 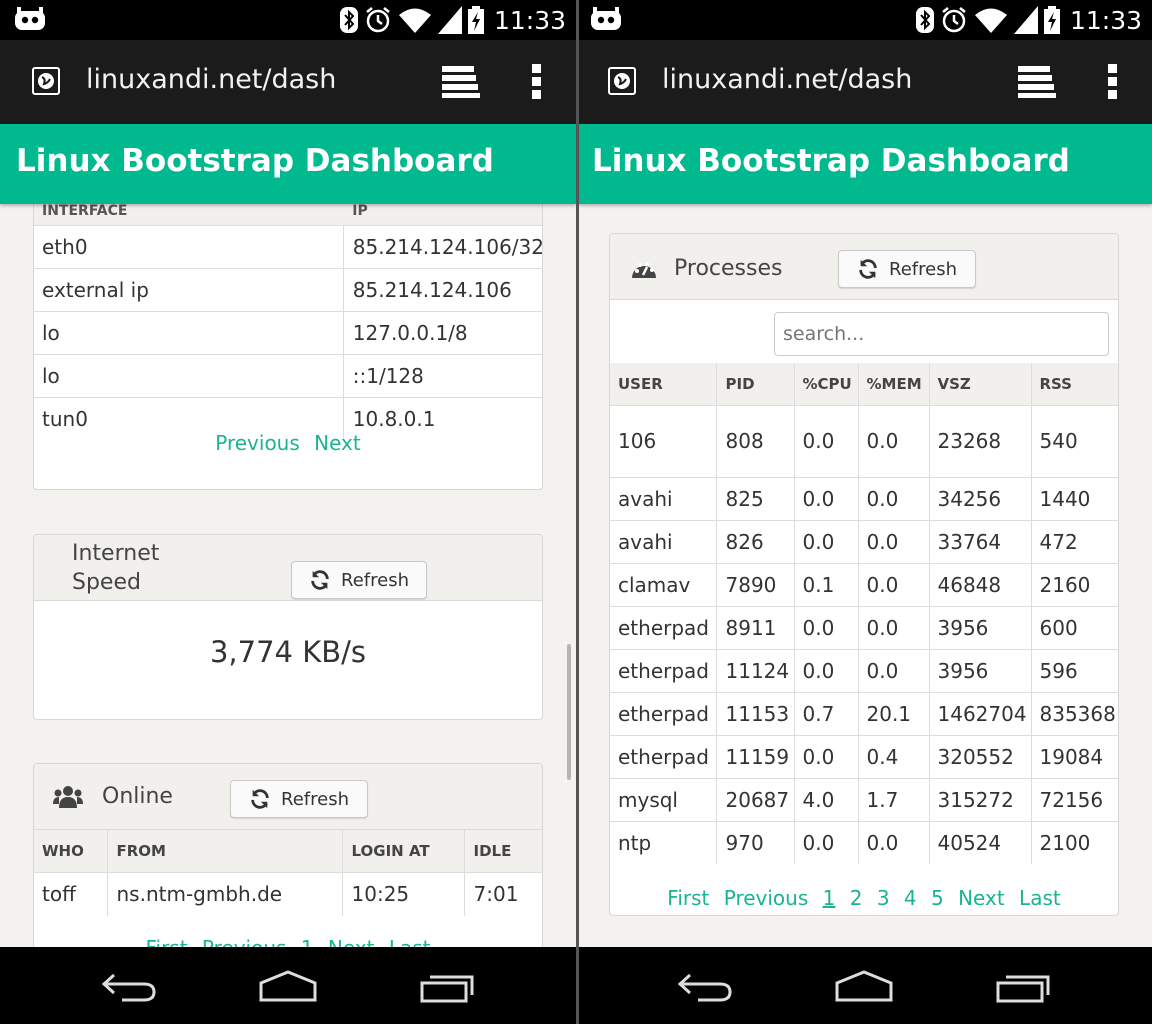 What do you see at coordinates (30, 18) in the screenshot?
I see `cyanogen-robot-icon` at bounding box center [30, 18].